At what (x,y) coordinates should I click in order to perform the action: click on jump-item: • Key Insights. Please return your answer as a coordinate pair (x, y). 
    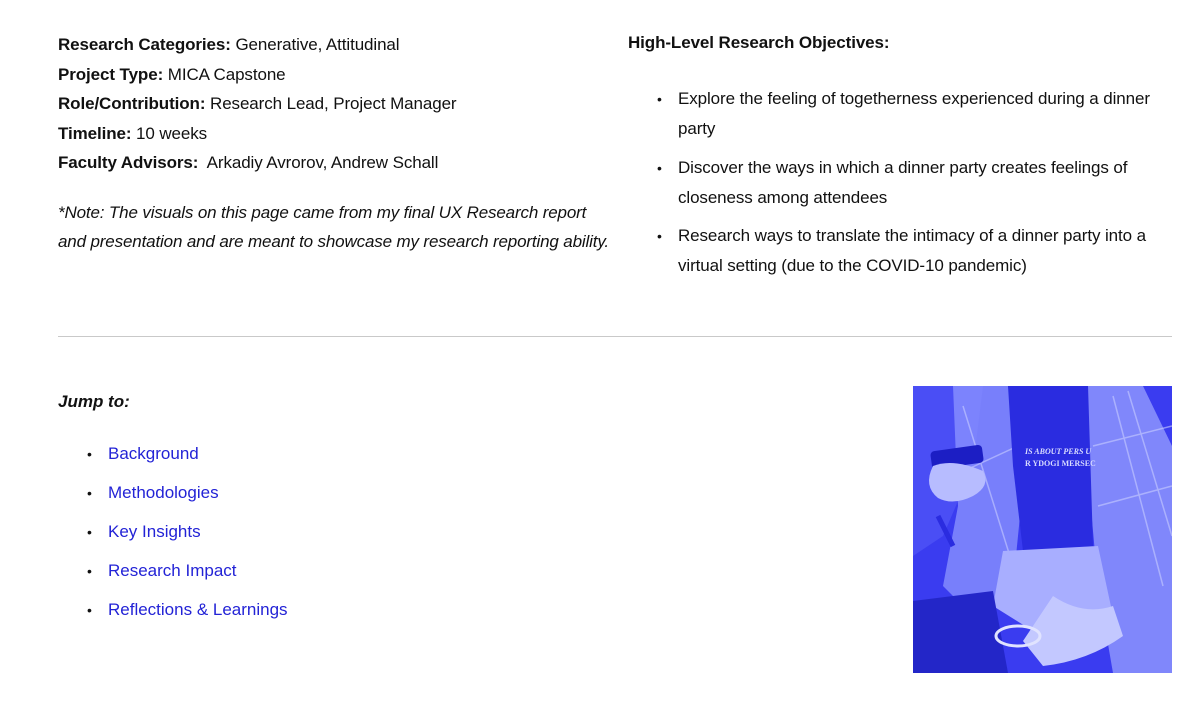
    Looking at the image, I should click on (173, 532).